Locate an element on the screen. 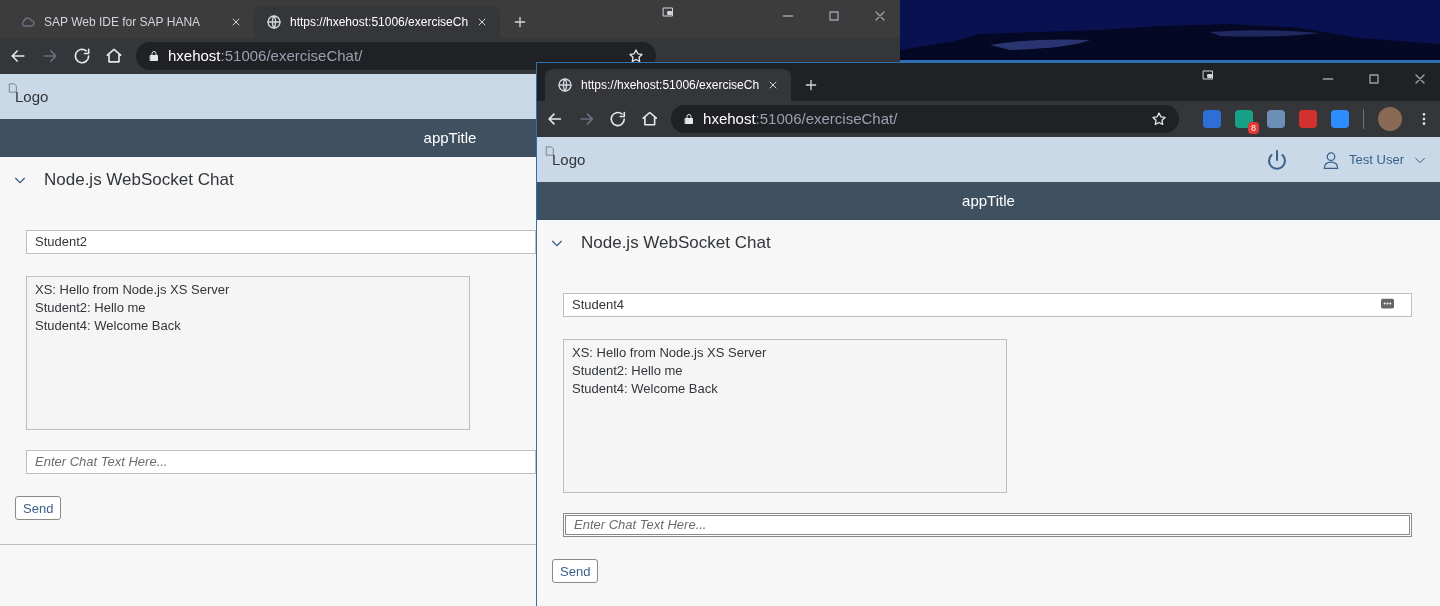 Image resolution: width=1440 pixels, height=606 pixels. avatar is located at coordinates (1390, 119).